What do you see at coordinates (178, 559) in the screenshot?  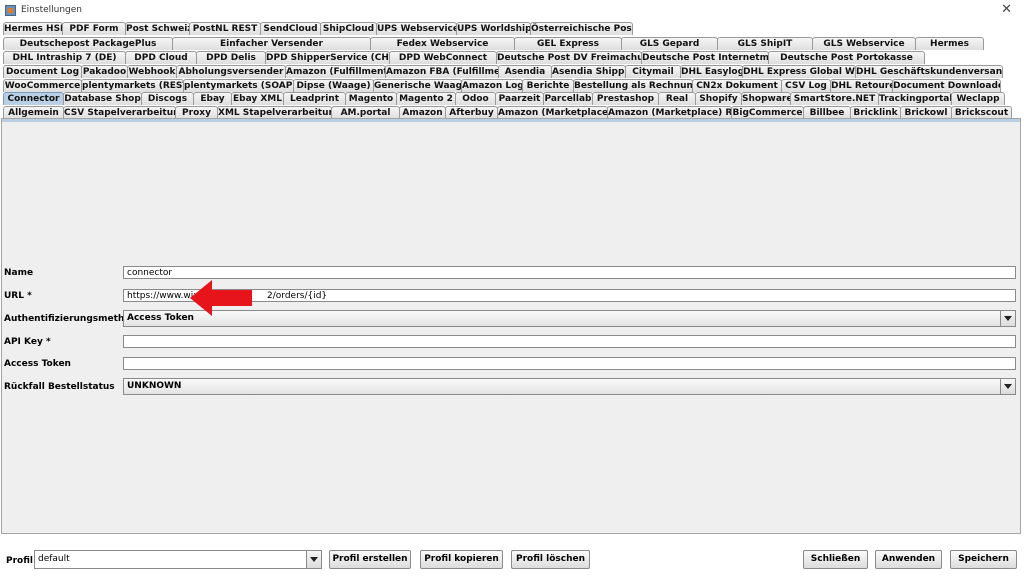 I see `profile-select: default` at bounding box center [178, 559].